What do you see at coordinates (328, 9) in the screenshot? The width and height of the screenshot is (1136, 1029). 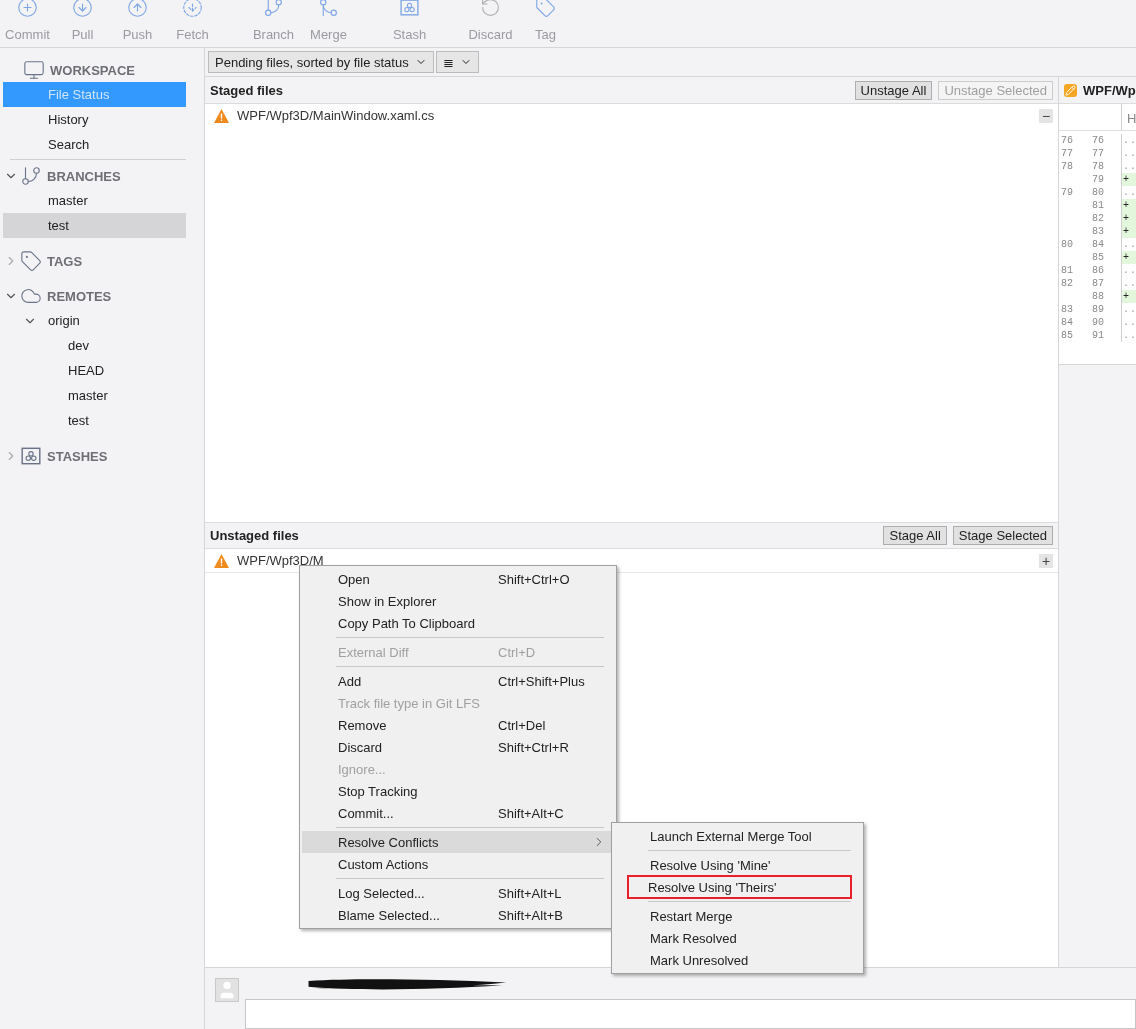 I see `merge-icon` at bounding box center [328, 9].